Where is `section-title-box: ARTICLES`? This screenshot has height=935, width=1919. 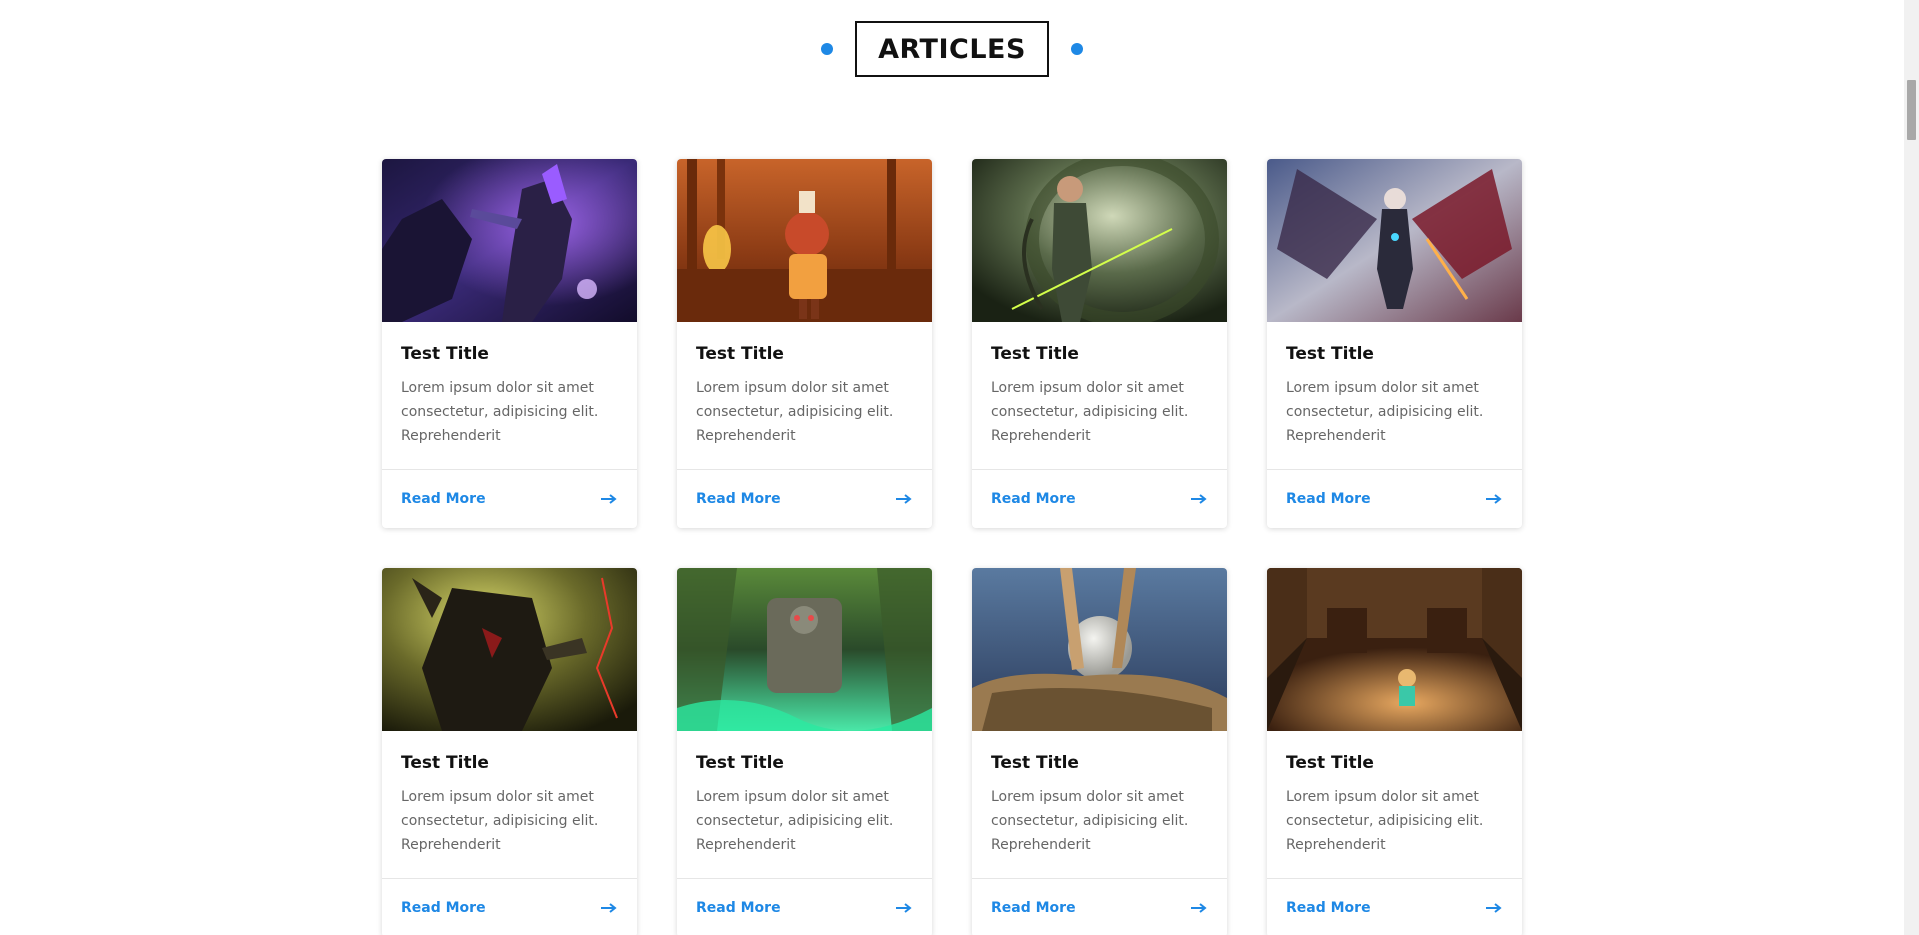 section-title-box: ARTICLES is located at coordinates (952, 49).